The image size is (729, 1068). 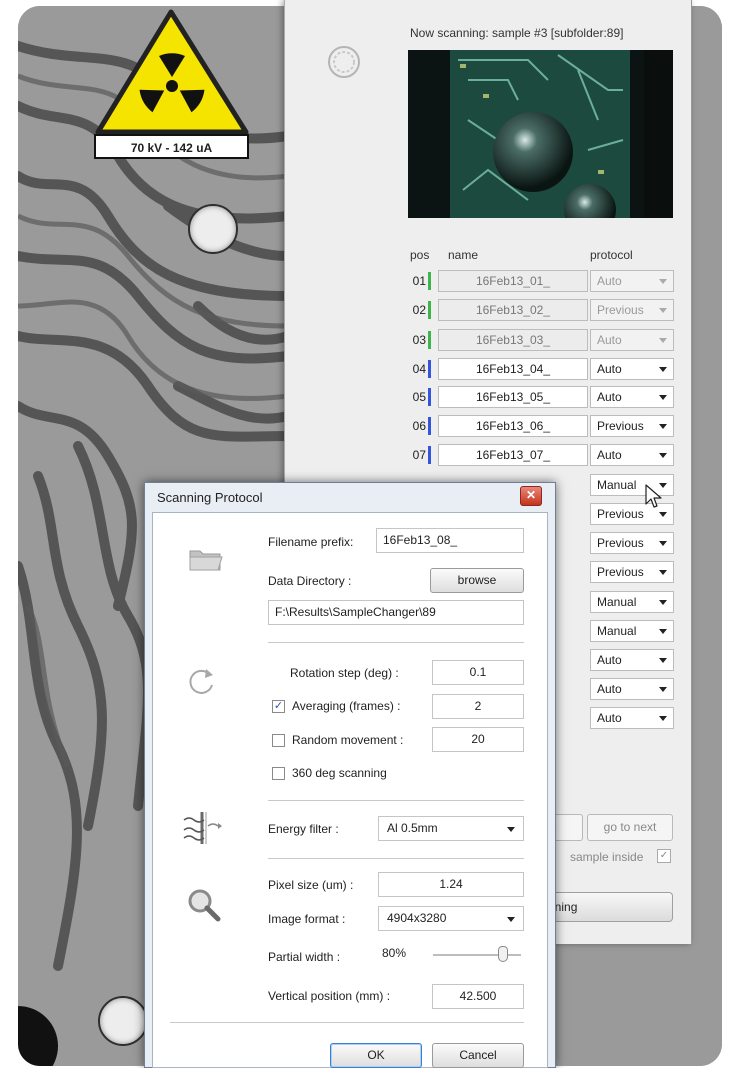 What do you see at coordinates (451, 918) in the screenshot?
I see `image-format-select: 4904x3280` at bounding box center [451, 918].